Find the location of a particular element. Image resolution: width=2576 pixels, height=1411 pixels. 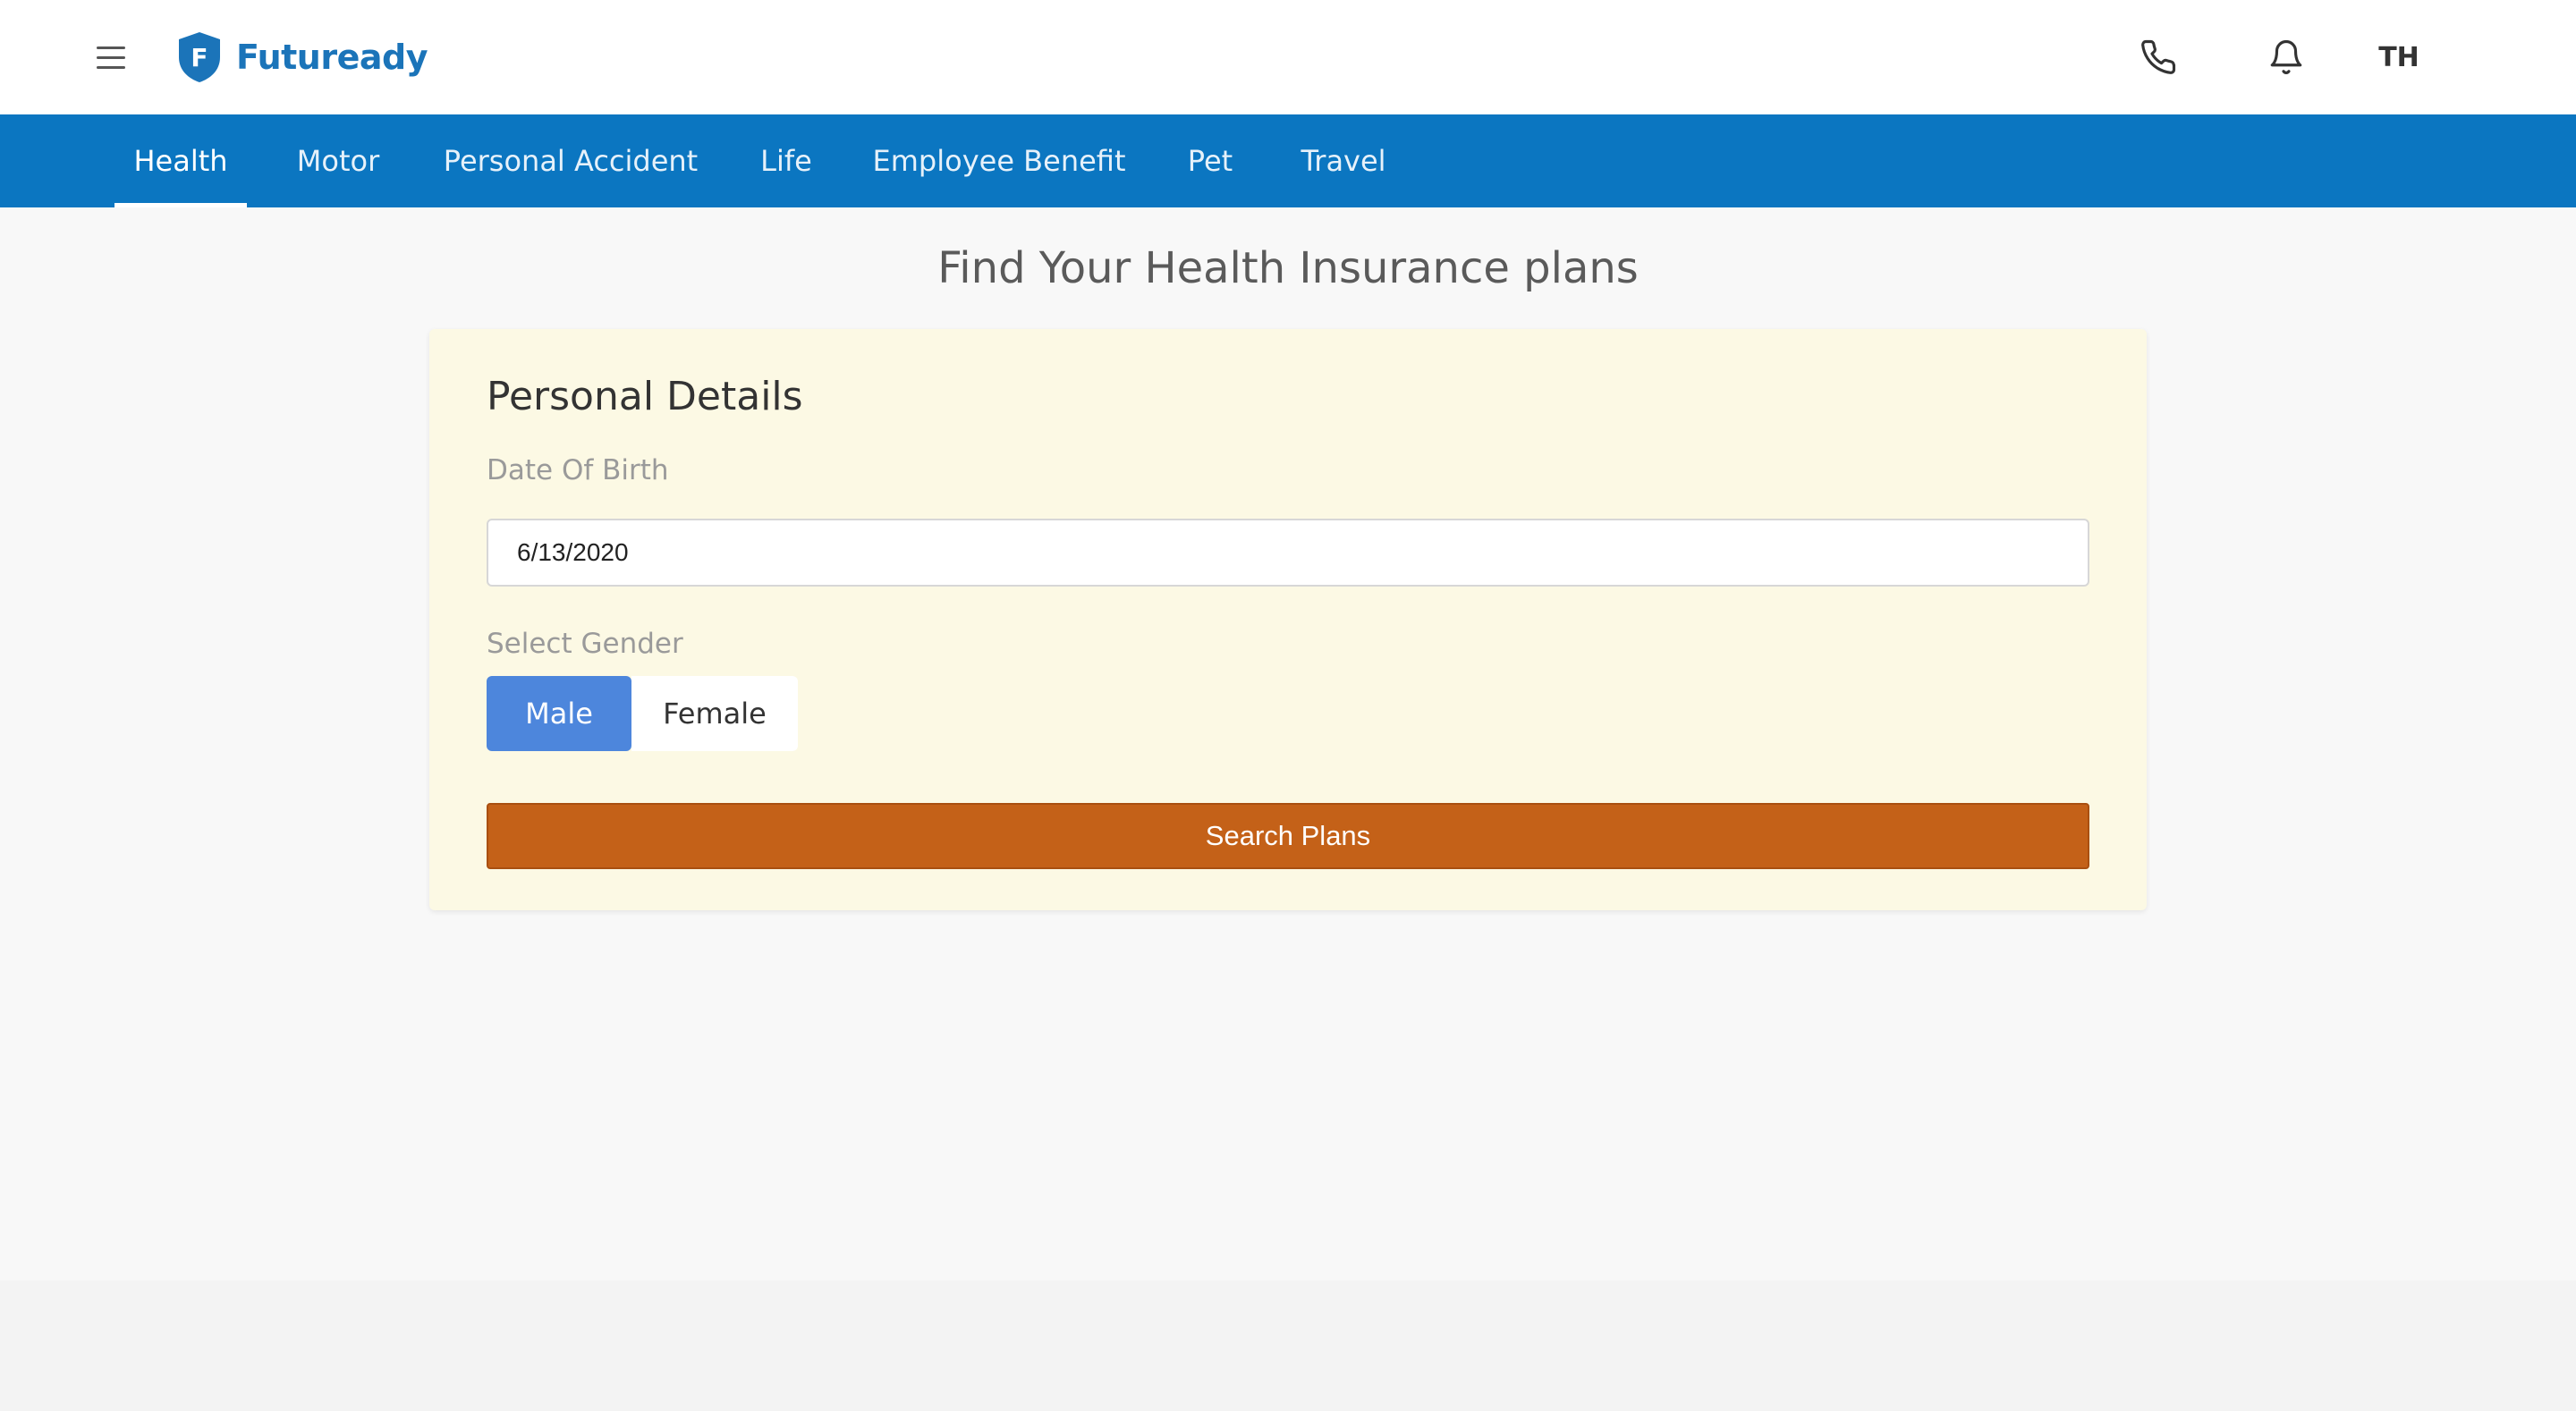

phone-icon is located at coordinates (2158, 57).